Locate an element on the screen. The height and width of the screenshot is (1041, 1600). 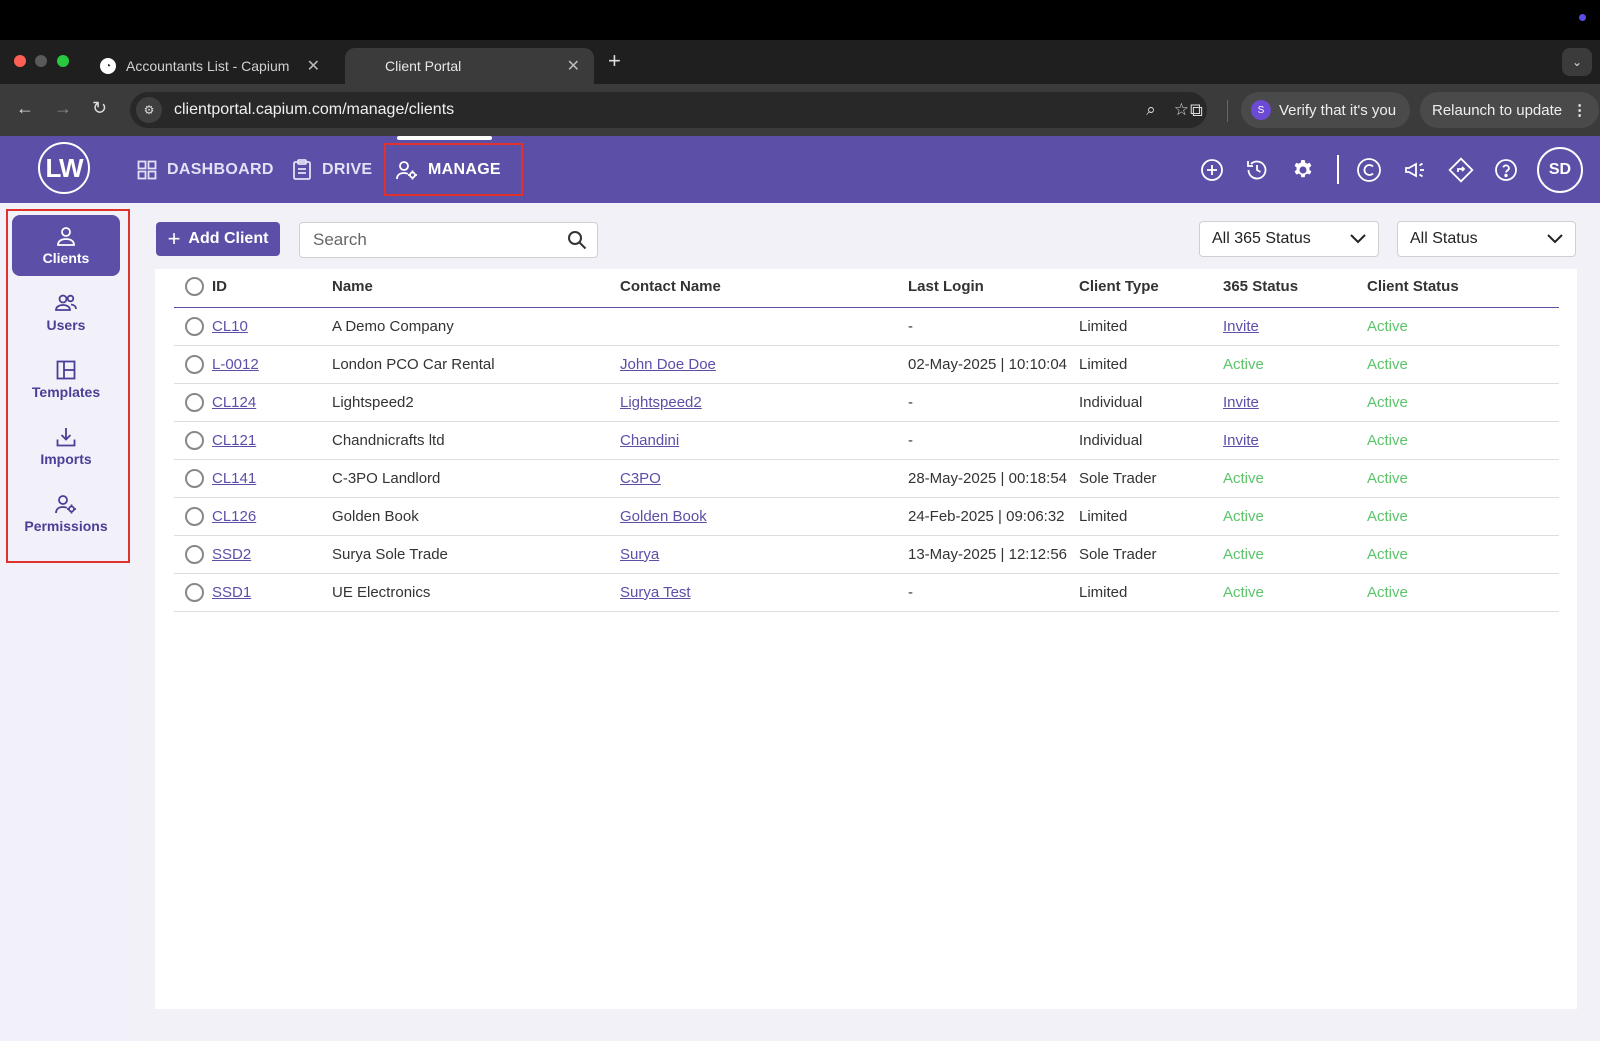
help-icon is located at coordinates (1506, 170).